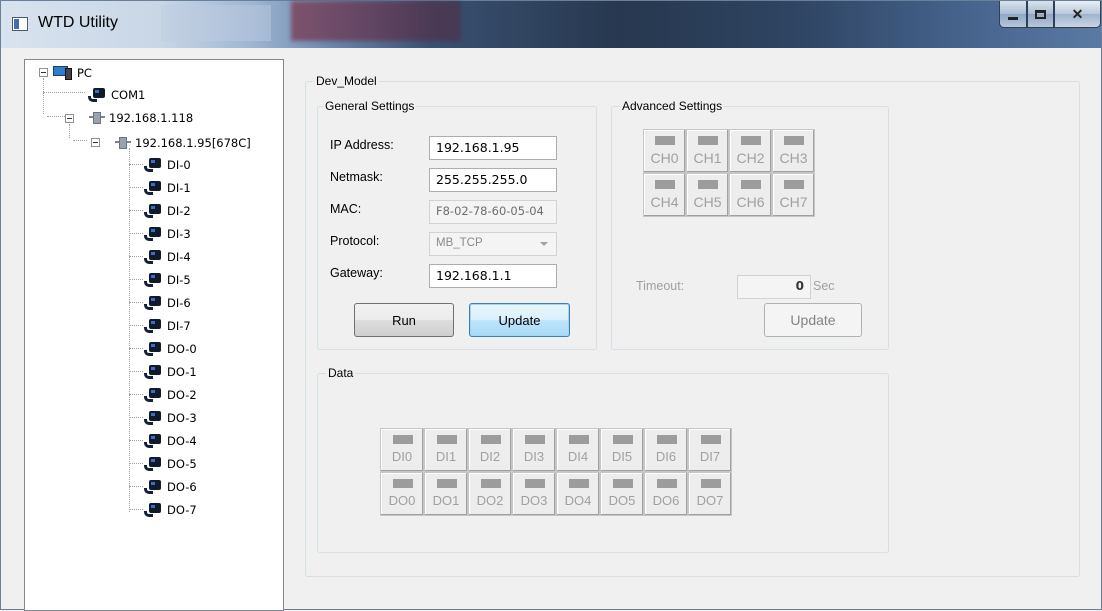  I want to click on maximize-icon, so click(1040, 14).